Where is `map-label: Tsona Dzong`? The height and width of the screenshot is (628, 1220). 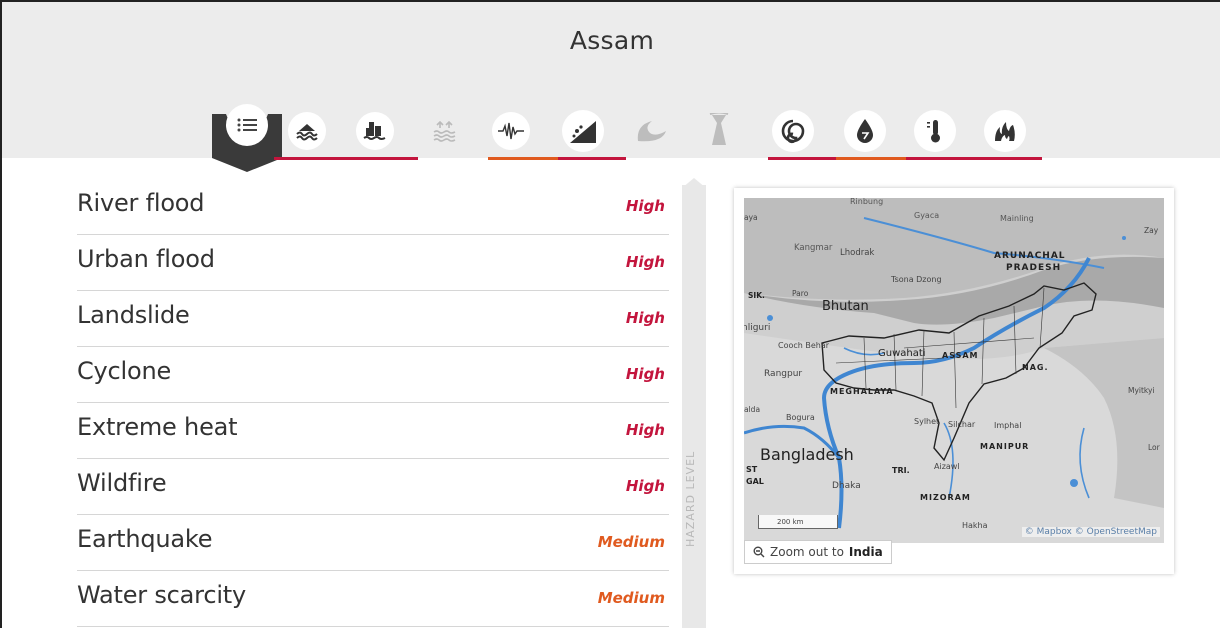 map-label: Tsona Dzong is located at coordinates (916, 279).